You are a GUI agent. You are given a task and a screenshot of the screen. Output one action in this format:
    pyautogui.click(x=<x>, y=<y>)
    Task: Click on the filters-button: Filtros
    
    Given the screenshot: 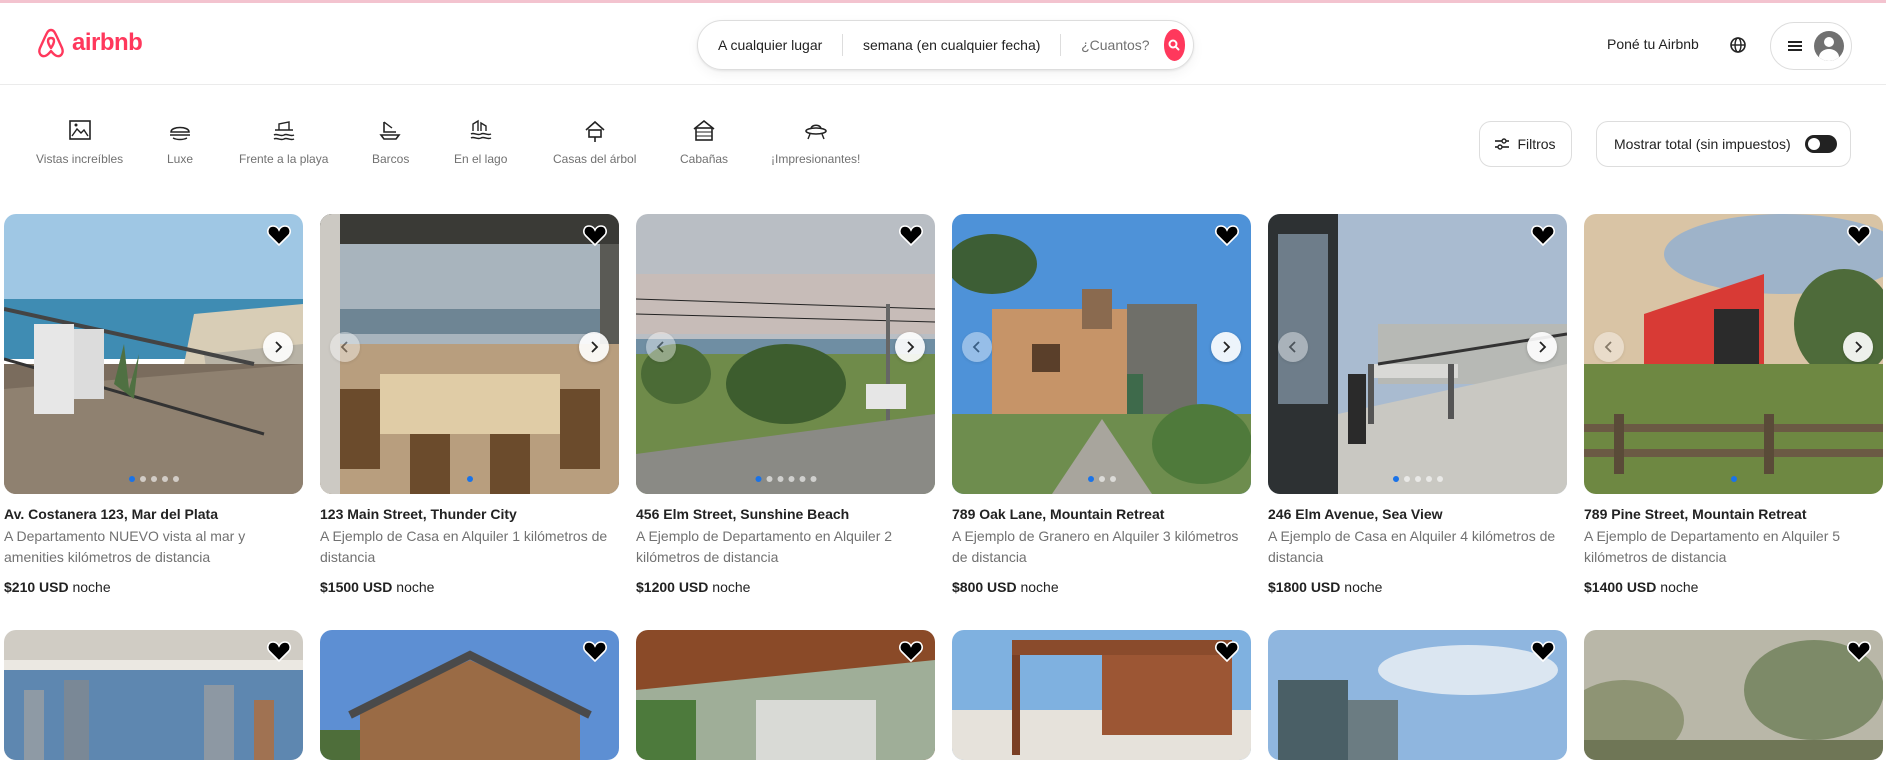 What is the action you would take?
    pyautogui.click(x=1525, y=144)
    